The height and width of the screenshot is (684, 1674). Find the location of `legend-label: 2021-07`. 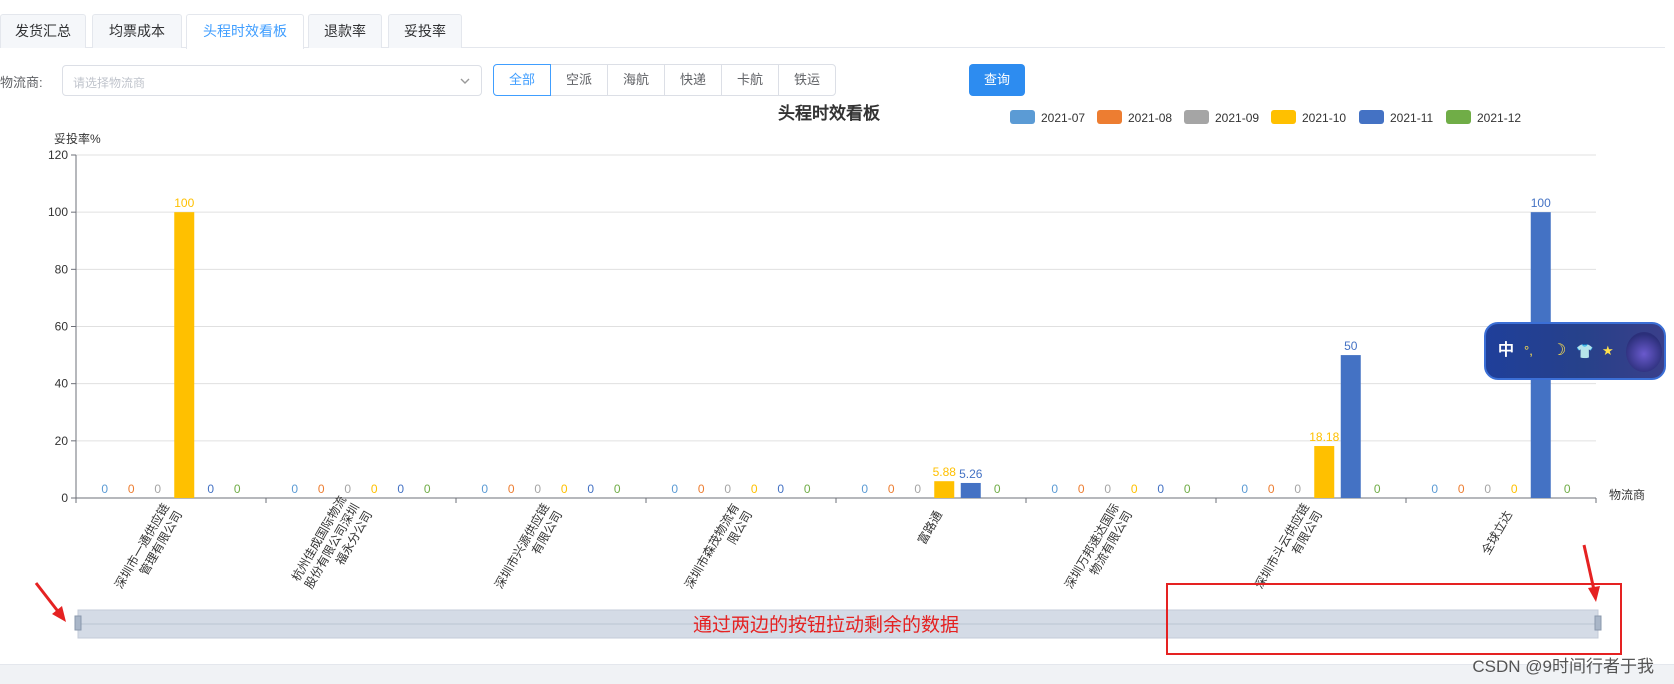

legend-label: 2021-07 is located at coordinates (1063, 118).